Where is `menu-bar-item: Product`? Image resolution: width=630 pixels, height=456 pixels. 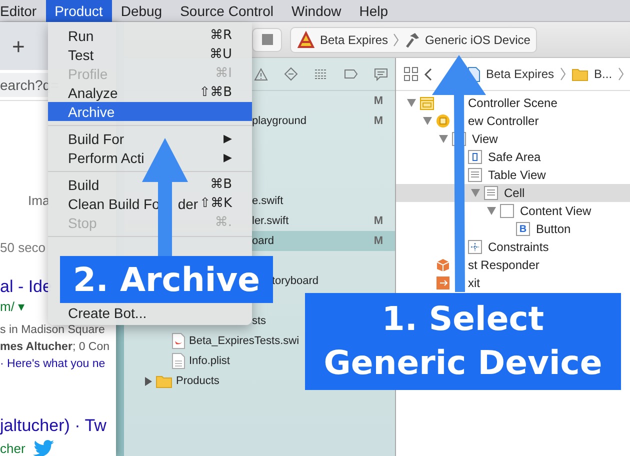
menu-bar-item: Product is located at coordinates (79, 11).